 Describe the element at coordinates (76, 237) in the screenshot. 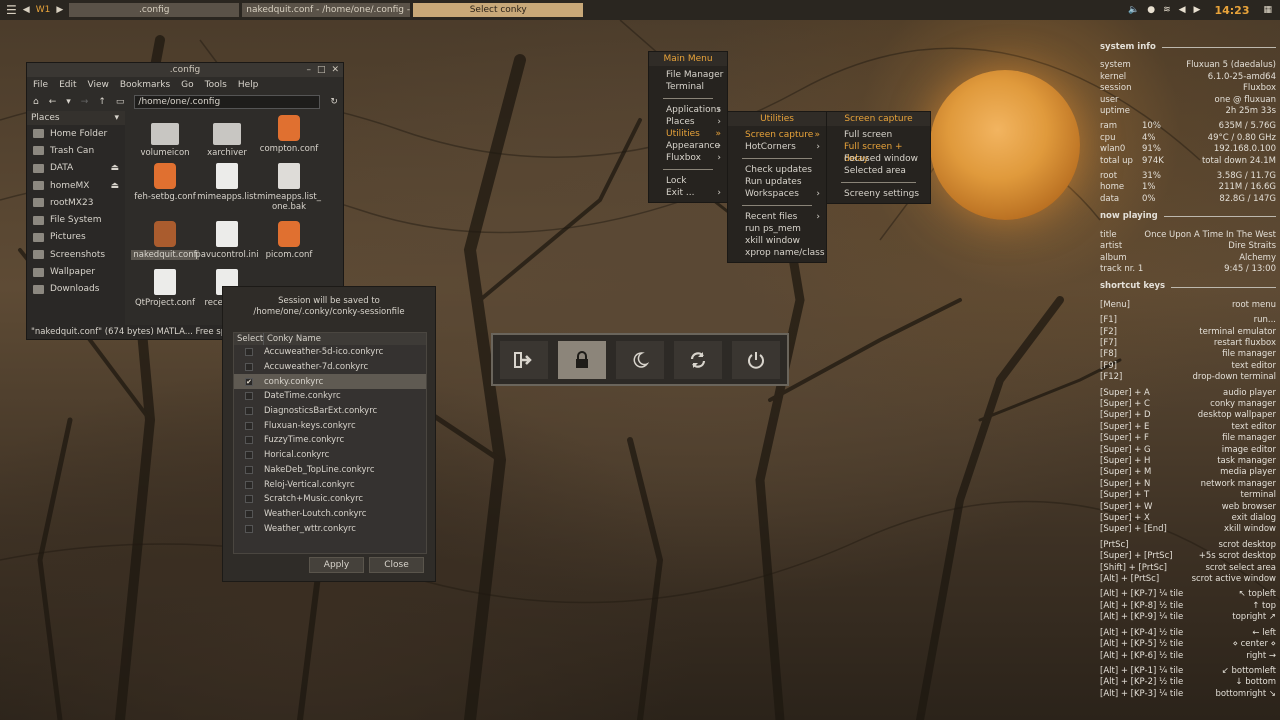

I see `place-pictures: Pictures` at that location.